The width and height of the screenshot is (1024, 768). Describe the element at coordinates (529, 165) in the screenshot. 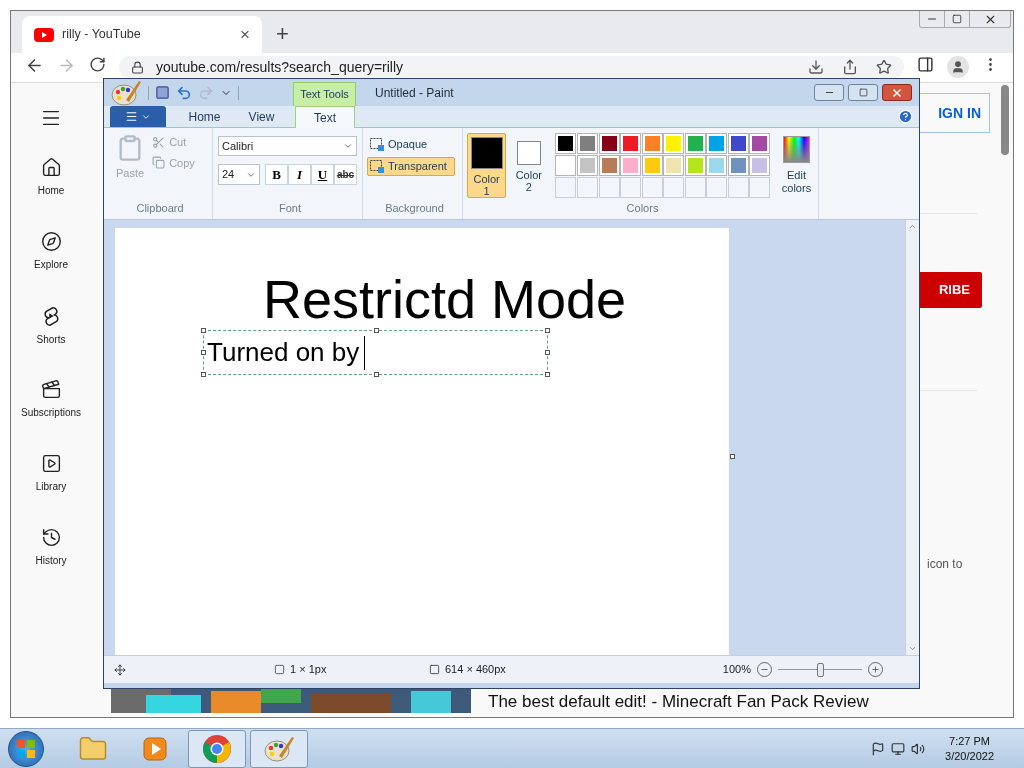

I see `color-slot-button: Color 2` at that location.